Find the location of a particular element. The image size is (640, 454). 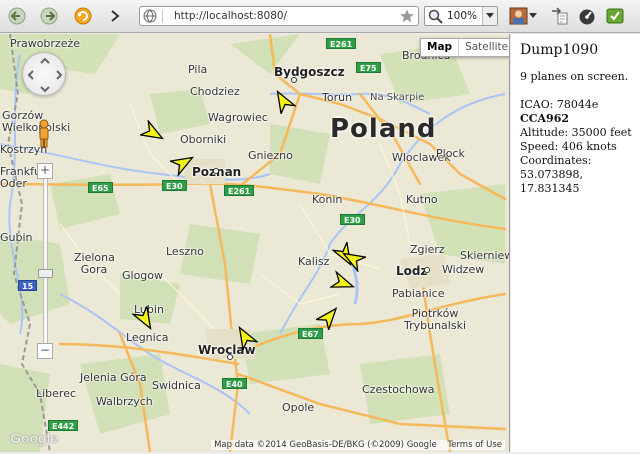

city-label: Kutno is located at coordinates (422, 199).